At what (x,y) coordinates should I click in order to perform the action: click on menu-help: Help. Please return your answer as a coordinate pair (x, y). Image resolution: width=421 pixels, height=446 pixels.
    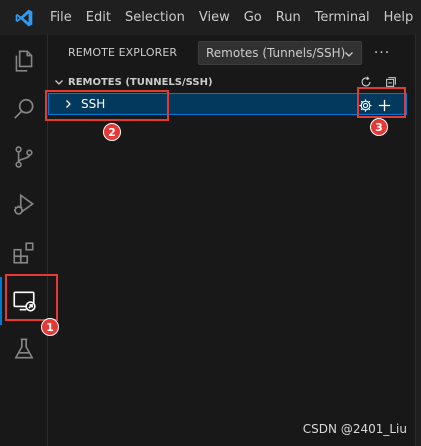
    Looking at the image, I should click on (399, 17).